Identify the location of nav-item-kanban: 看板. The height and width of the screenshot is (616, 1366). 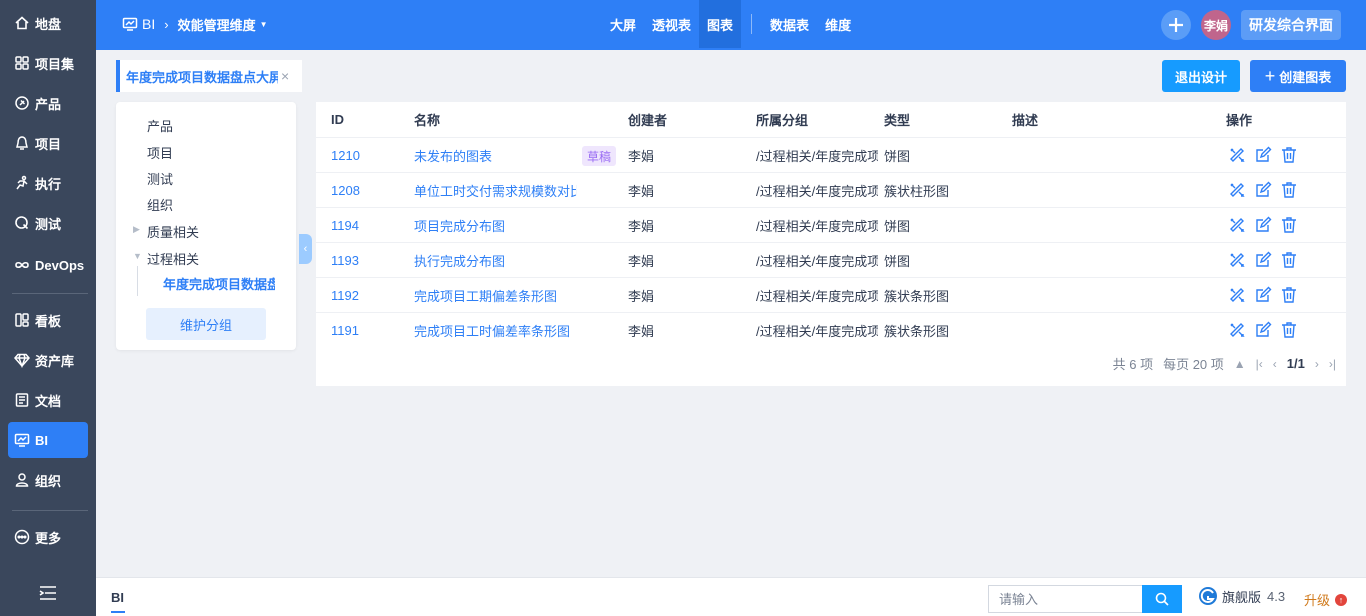
(48, 320).